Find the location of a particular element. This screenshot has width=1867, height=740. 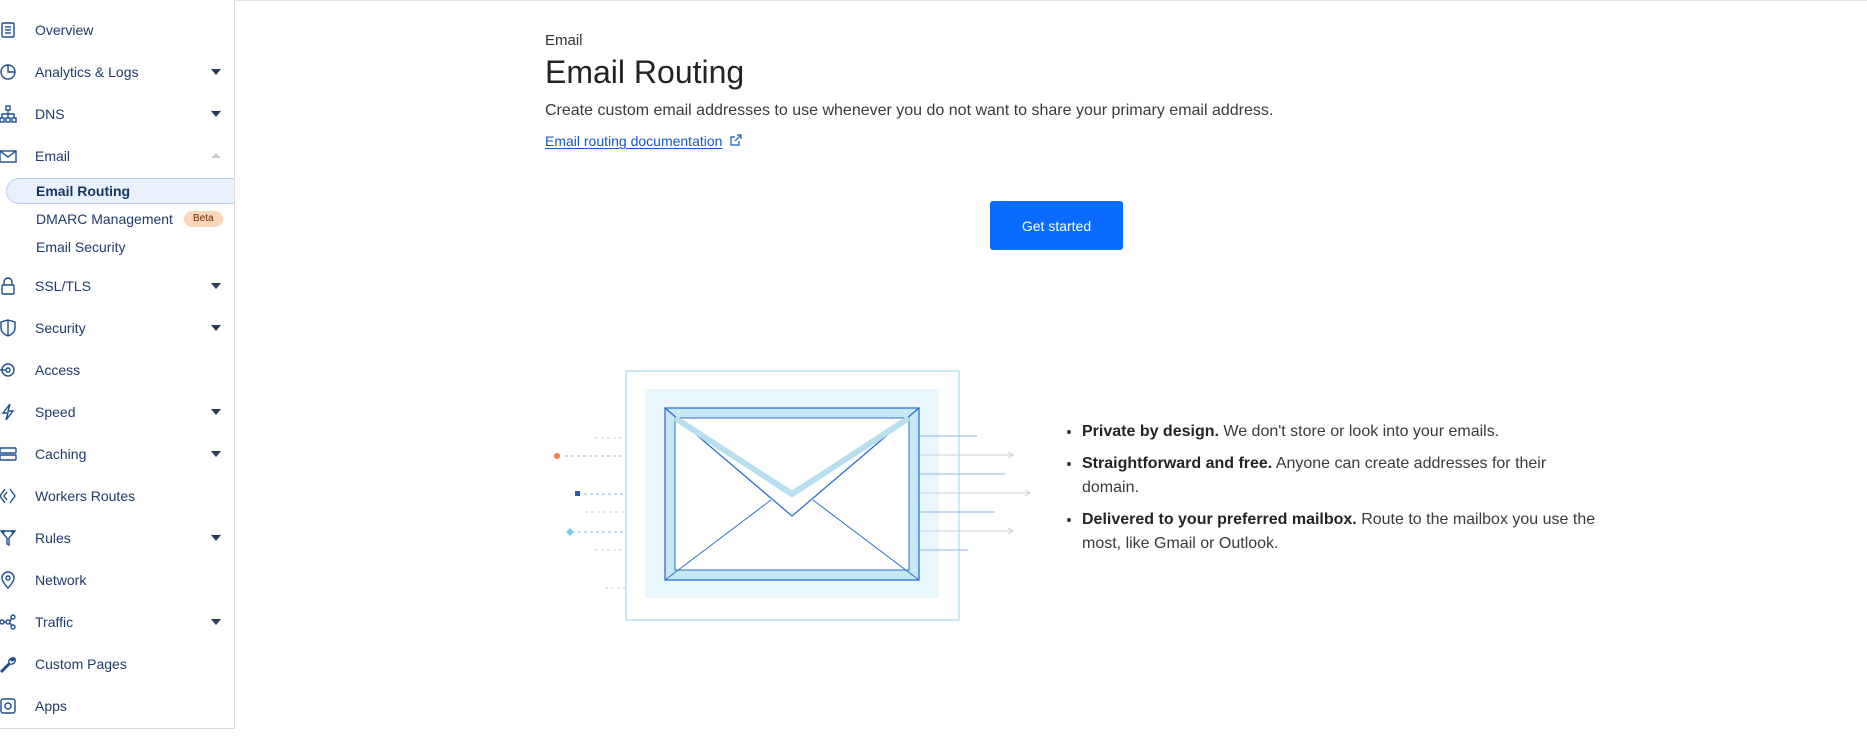

sidebar-item-label: SSL/TLS is located at coordinates (63, 286).